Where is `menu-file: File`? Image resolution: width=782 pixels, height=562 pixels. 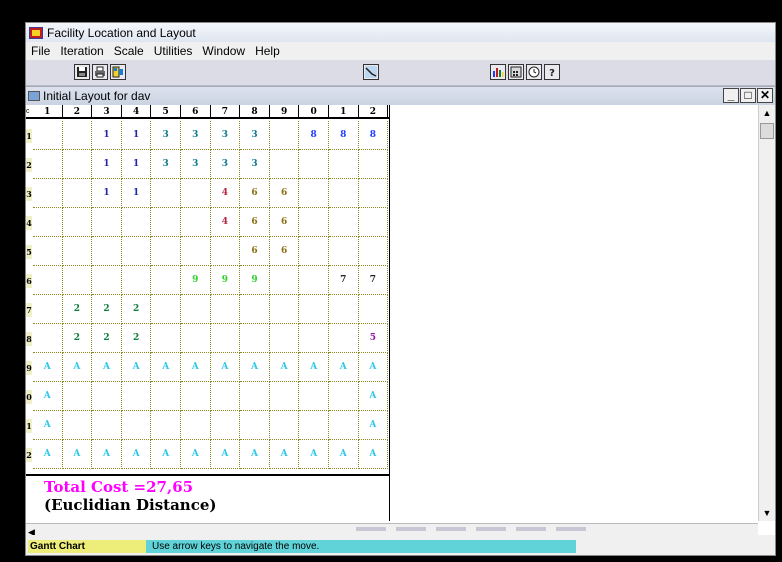 menu-file: File is located at coordinates (40, 51).